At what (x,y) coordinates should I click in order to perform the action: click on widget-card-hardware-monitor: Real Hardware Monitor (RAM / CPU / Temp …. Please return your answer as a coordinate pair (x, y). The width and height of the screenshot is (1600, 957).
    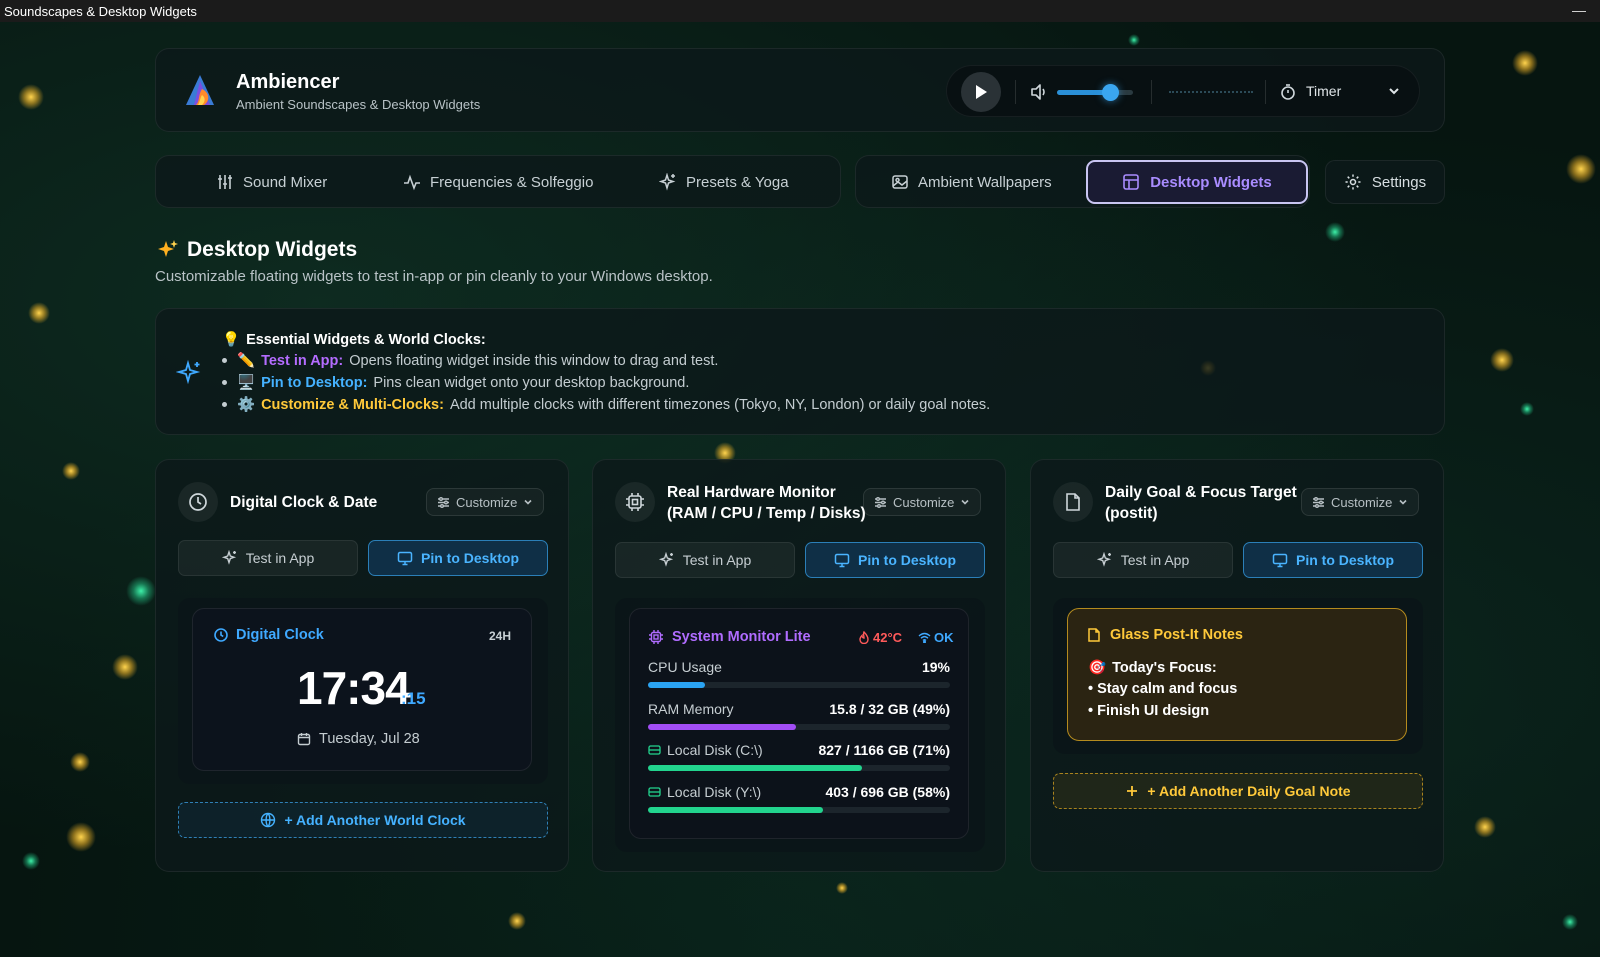
    Looking at the image, I should click on (799, 665).